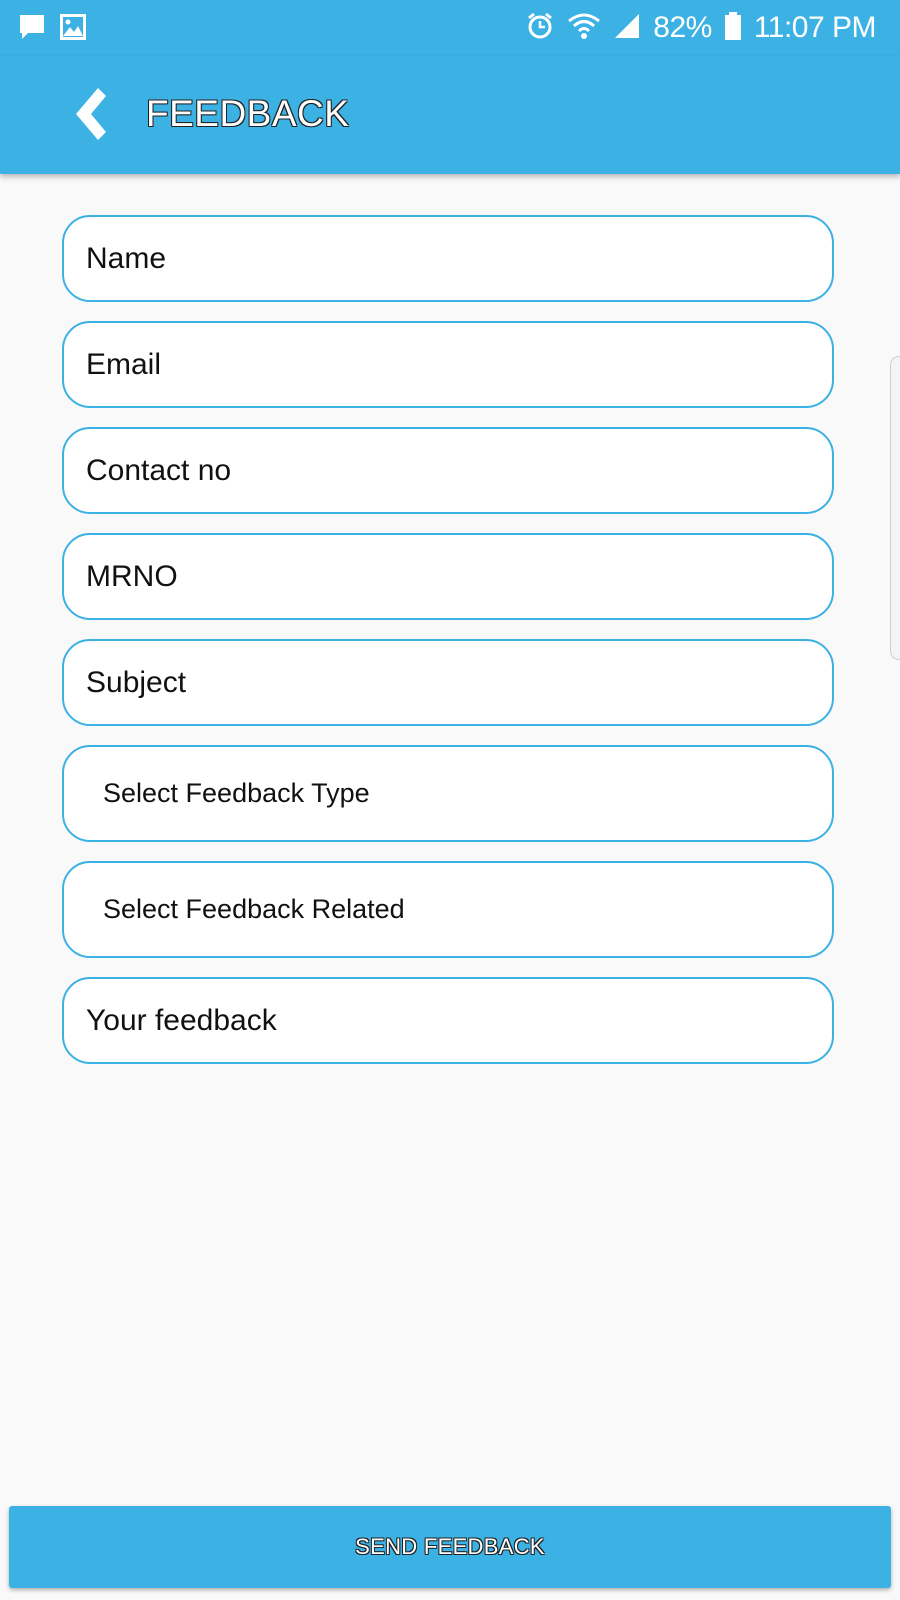  Describe the element at coordinates (236, 793) in the screenshot. I see `feedback-type-label: Select Feedback Type` at that location.